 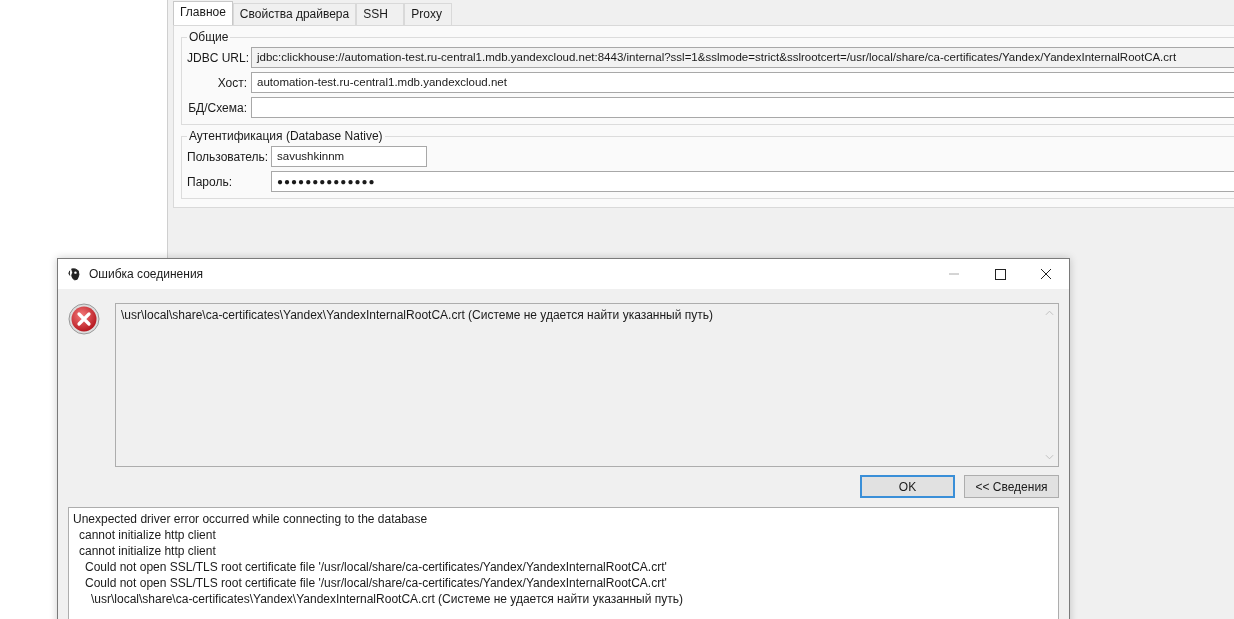 What do you see at coordinates (251, 519) in the screenshot?
I see `details-line: Unexpected driver error occurred while connecting to the database` at bounding box center [251, 519].